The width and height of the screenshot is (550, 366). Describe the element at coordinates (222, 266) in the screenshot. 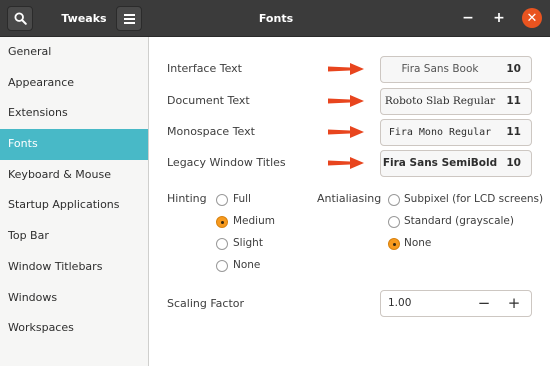

I see `hinting-none-radio` at that location.